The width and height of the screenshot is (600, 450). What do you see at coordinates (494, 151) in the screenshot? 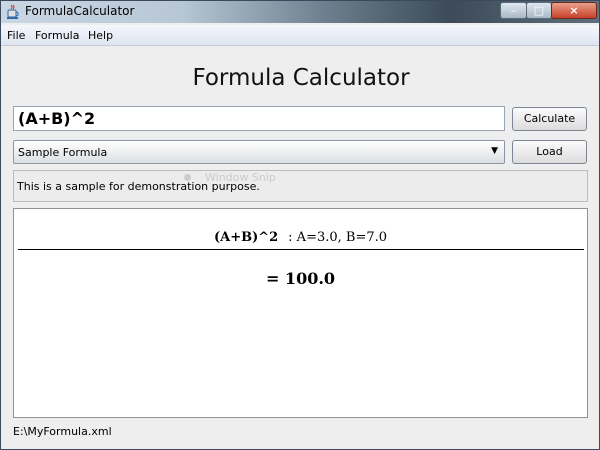
I see `chevron-down-icon: ▼` at bounding box center [494, 151].